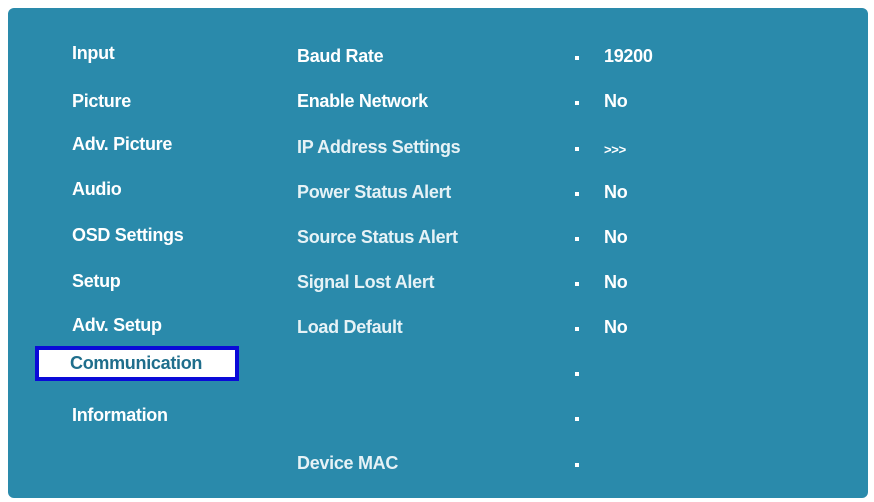 Image resolution: width=874 pixels, height=502 pixels. What do you see at coordinates (379, 147) in the screenshot?
I see `setting-label-ip-address-settings: IP Address Settings` at bounding box center [379, 147].